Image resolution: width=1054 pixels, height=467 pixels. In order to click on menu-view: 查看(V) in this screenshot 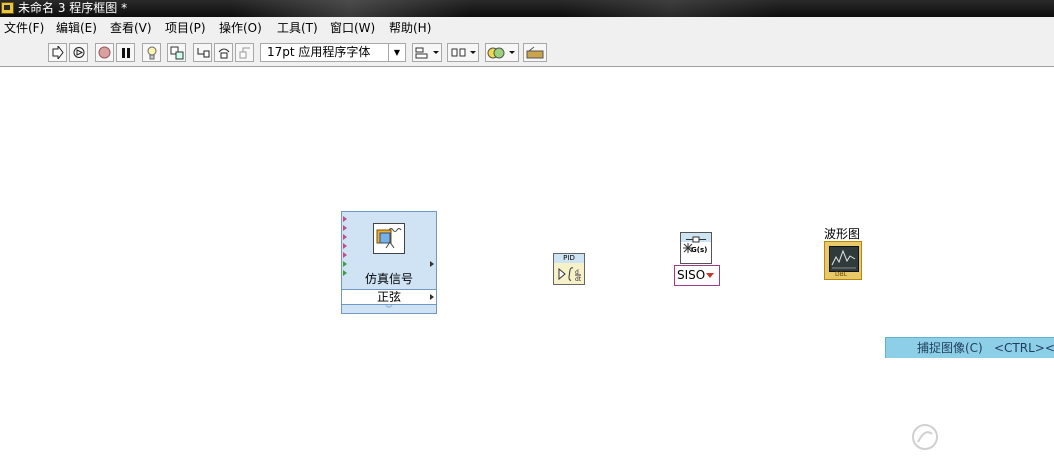, I will do `click(131, 28)`.